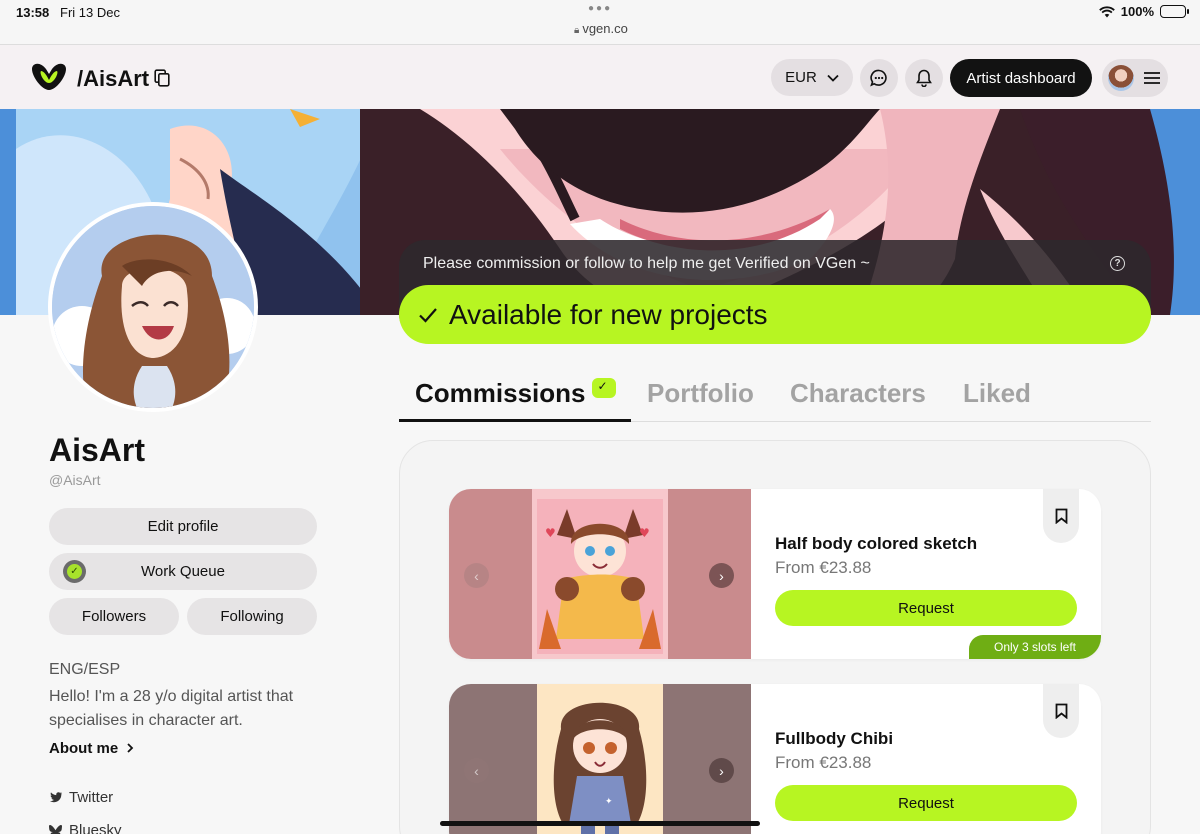 Image resolution: width=1200 pixels, height=834 pixels. What do you see at coordinates (153, 307) in the screenshot?
I see `profile-avatar` at bounding box center [153, 307].